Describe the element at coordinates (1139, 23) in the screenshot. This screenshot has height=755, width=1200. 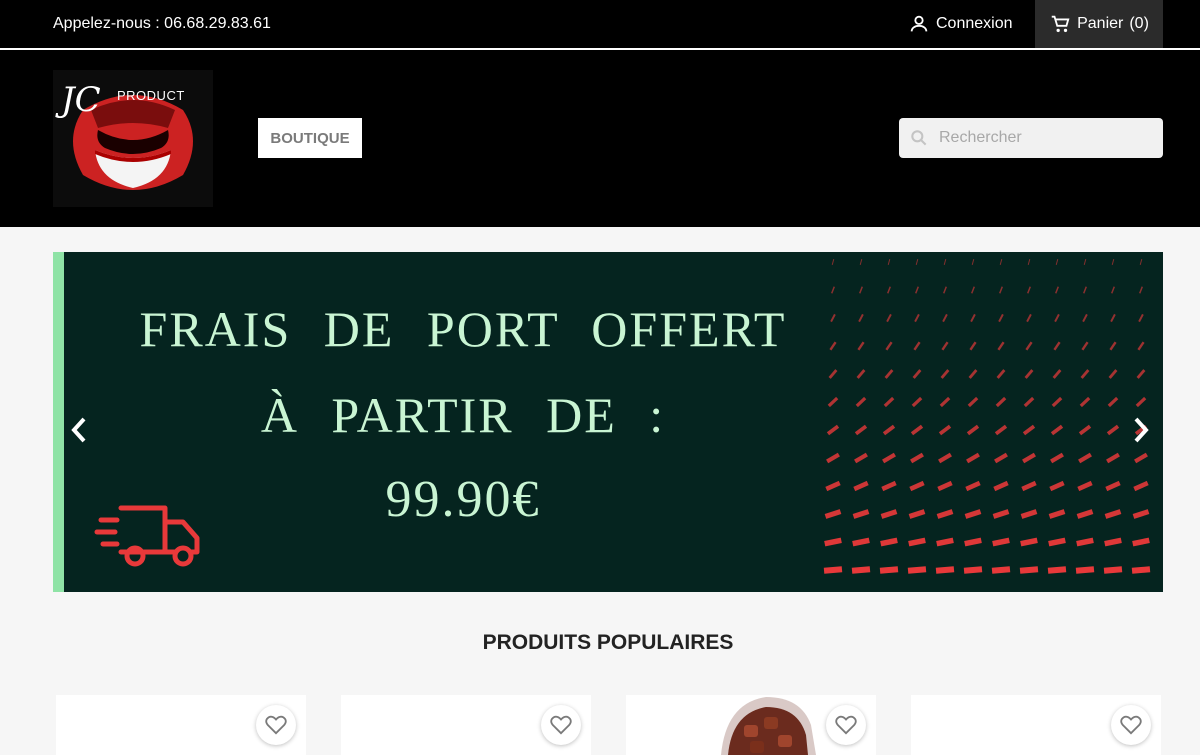
I see `cart-count: (0)` at that location.